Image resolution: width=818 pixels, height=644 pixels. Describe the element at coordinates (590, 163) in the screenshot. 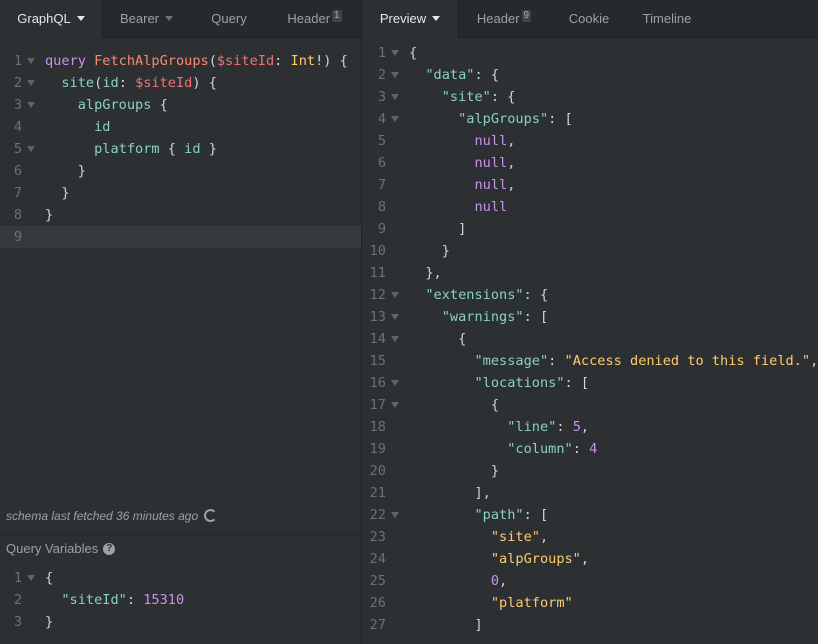

I see `code-line: 6 null,` at that location.